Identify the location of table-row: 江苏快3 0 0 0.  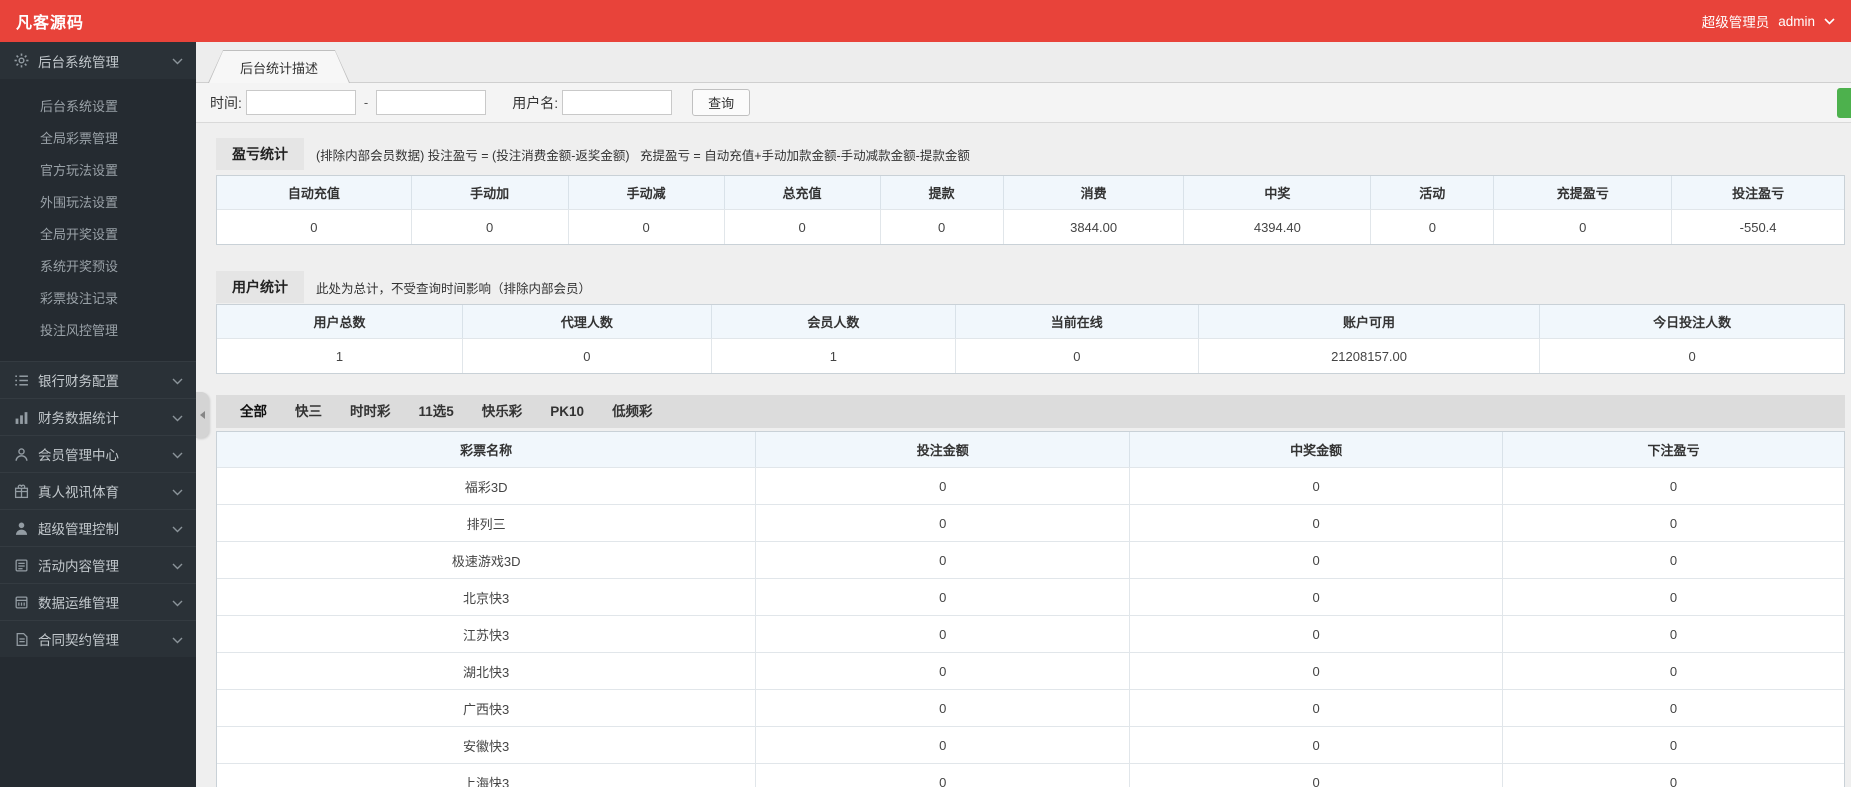
(1030, 633).